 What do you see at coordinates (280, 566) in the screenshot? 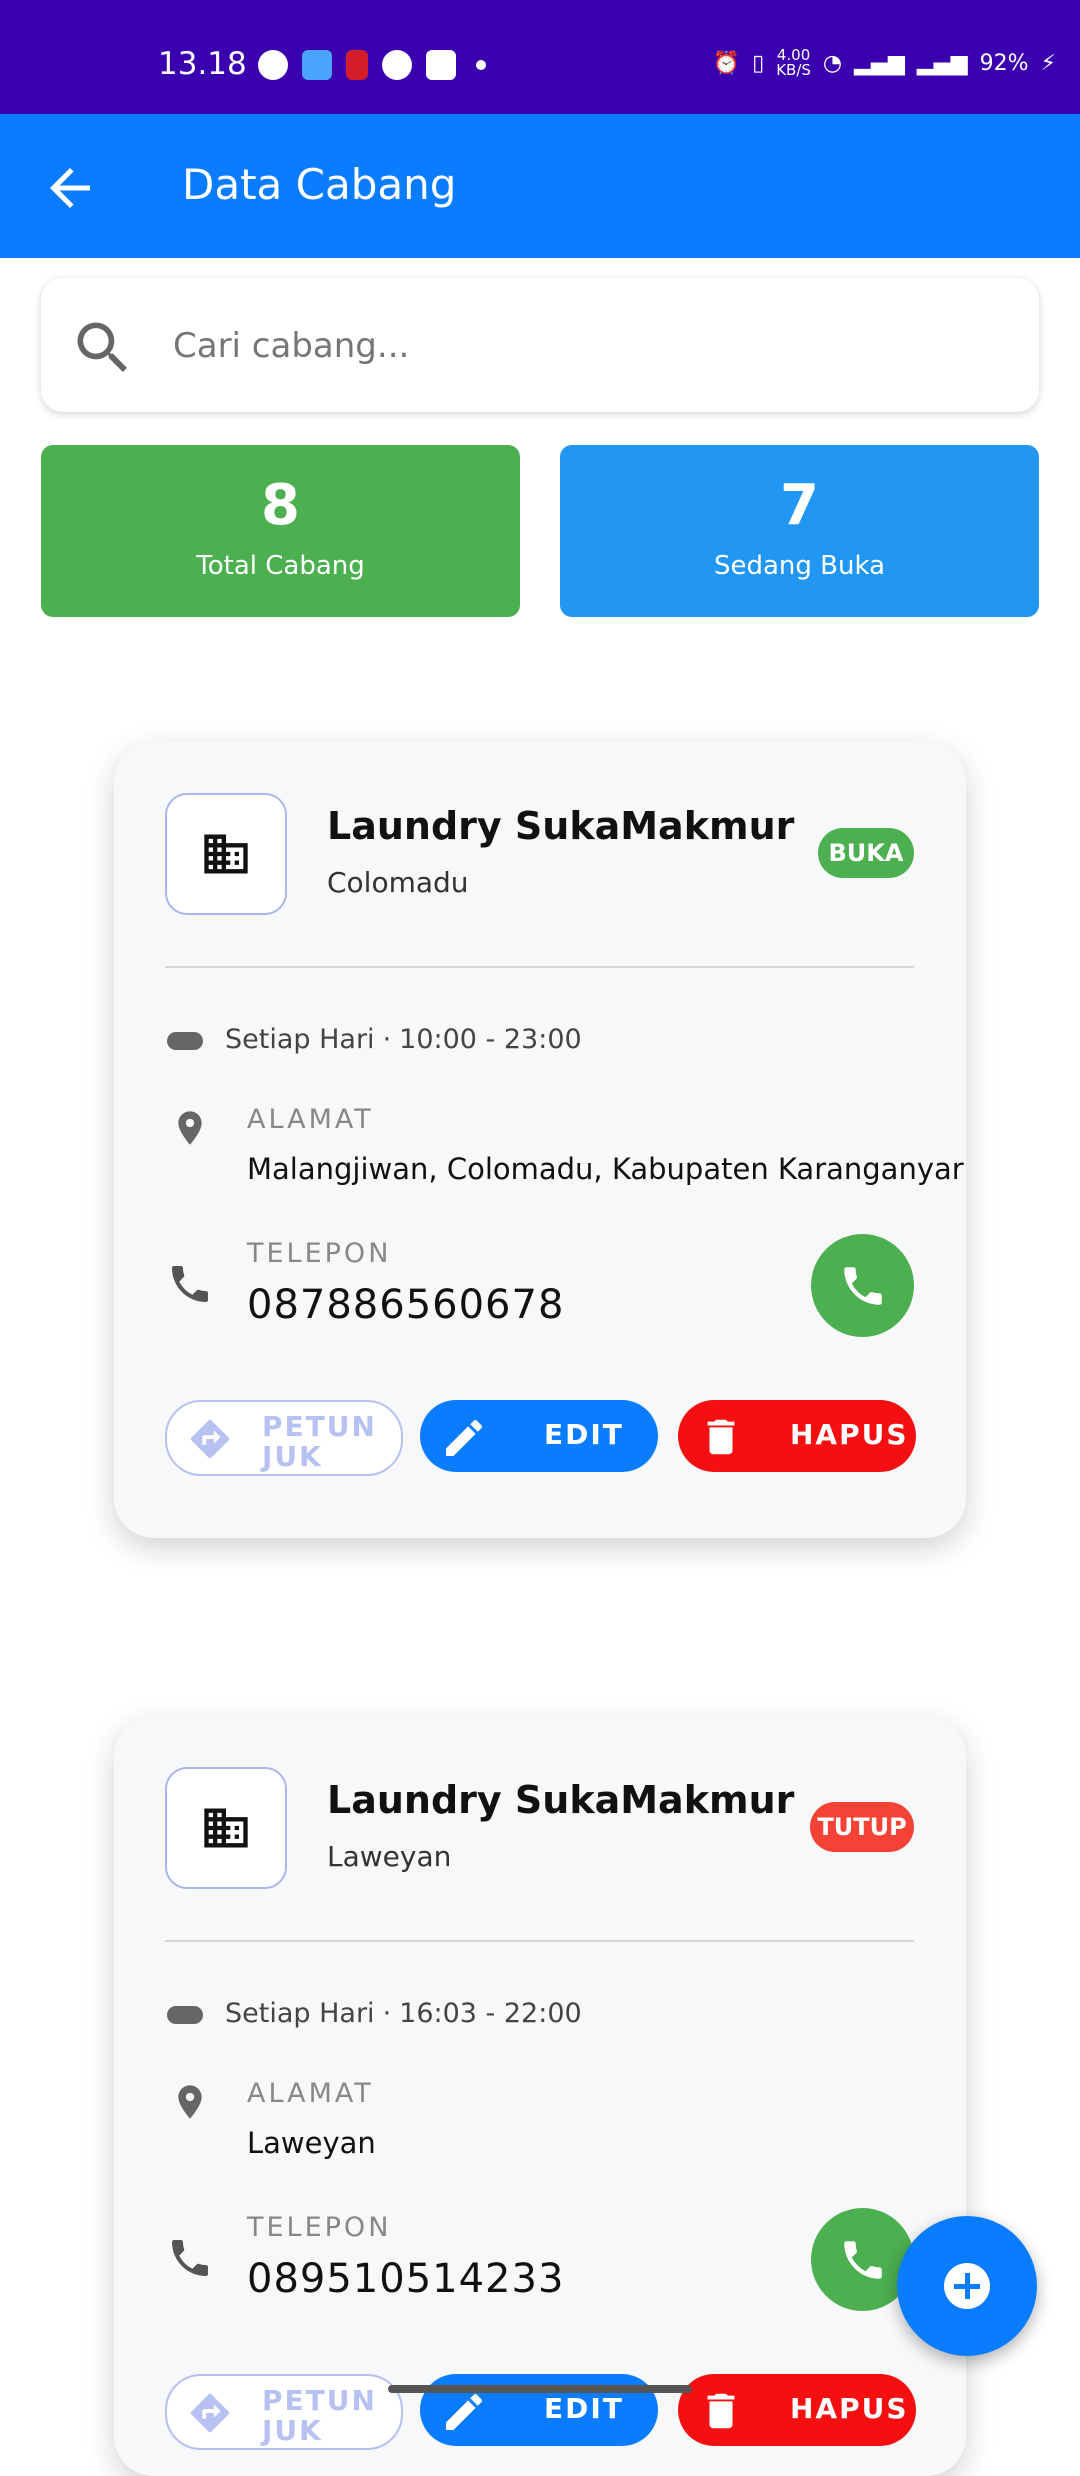
I see `stat-total-label: Total Cabang` at bounding box center [280, 566].